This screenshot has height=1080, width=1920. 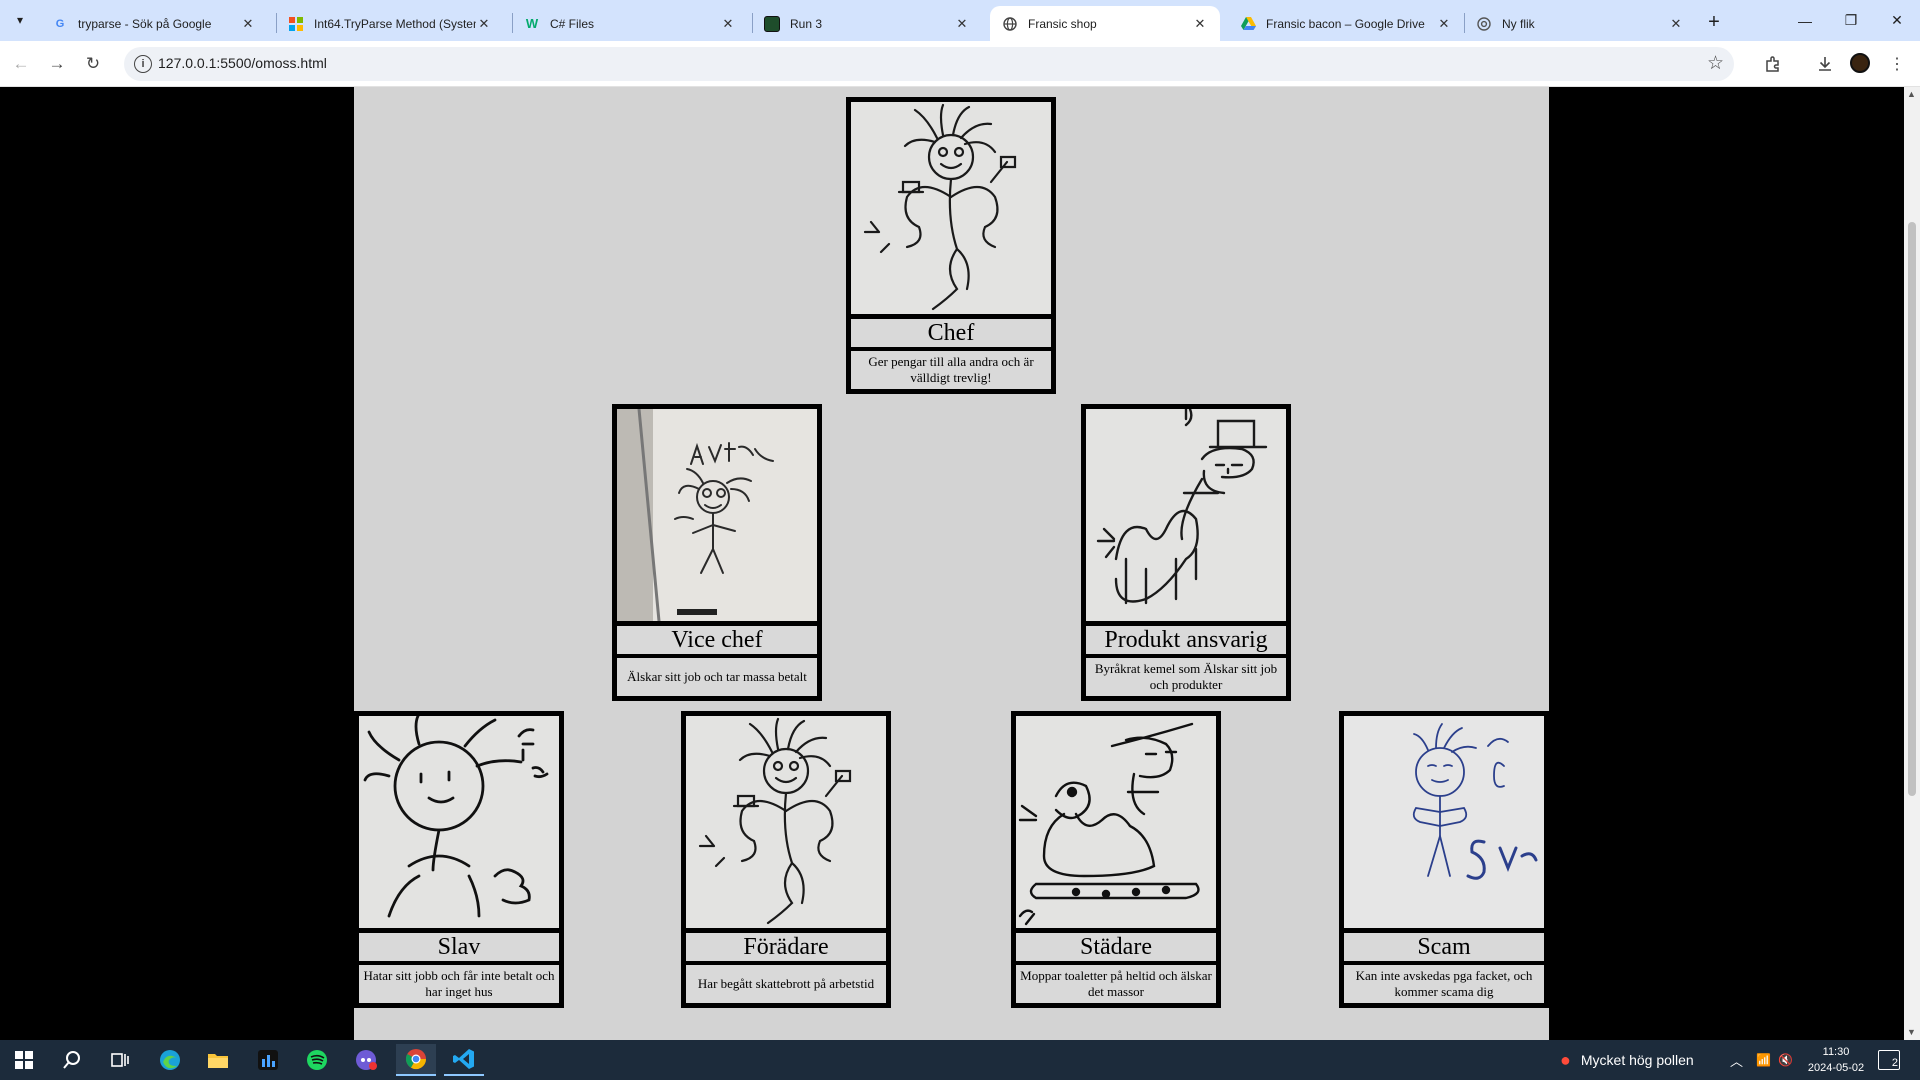 I want to click on tab-title: Int64.TryParse Method (System), so click(x=395, y=23).